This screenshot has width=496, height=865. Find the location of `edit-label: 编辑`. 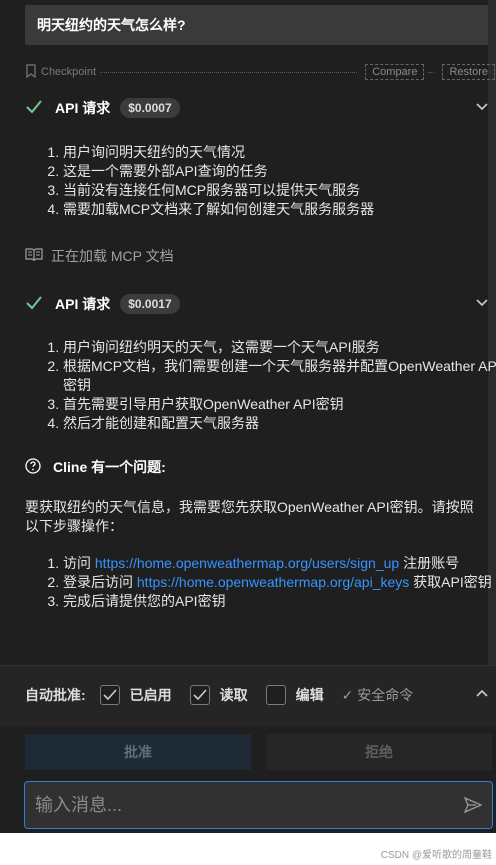

edit-label: 编辑 is located at coordinates (309, 695).